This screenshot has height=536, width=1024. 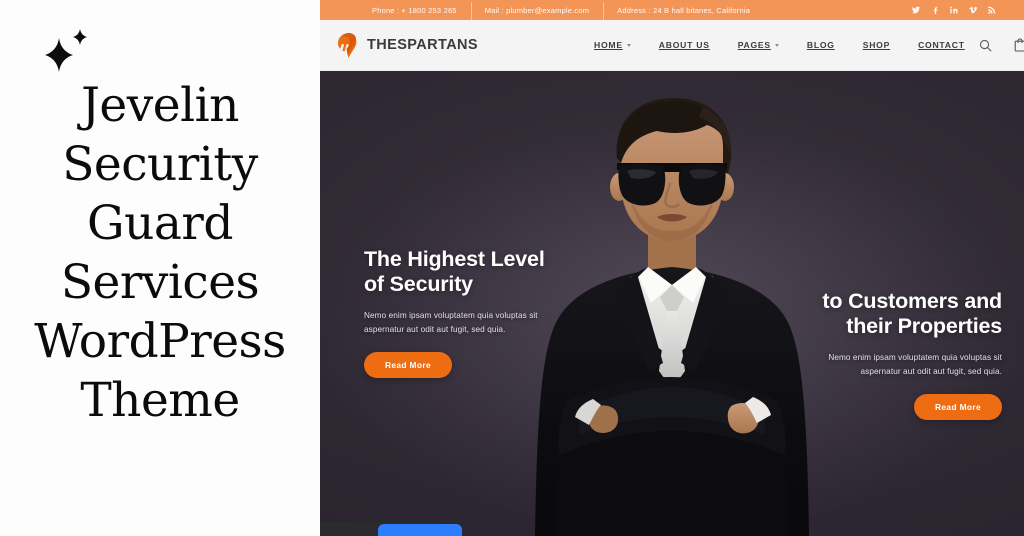 What do you see at coordinates (160, 223) in the screenshot?
I see `promo-title-line: Guard` at bounding box center [160, 223].